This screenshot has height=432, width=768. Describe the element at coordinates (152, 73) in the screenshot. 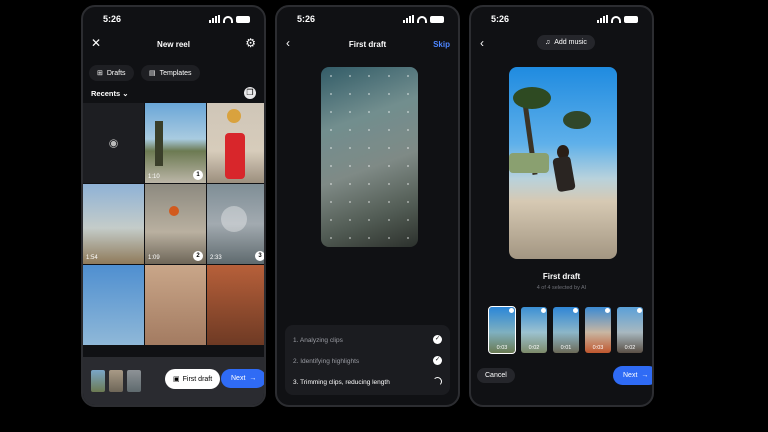

I see `templates-icon: ▤` at that location.